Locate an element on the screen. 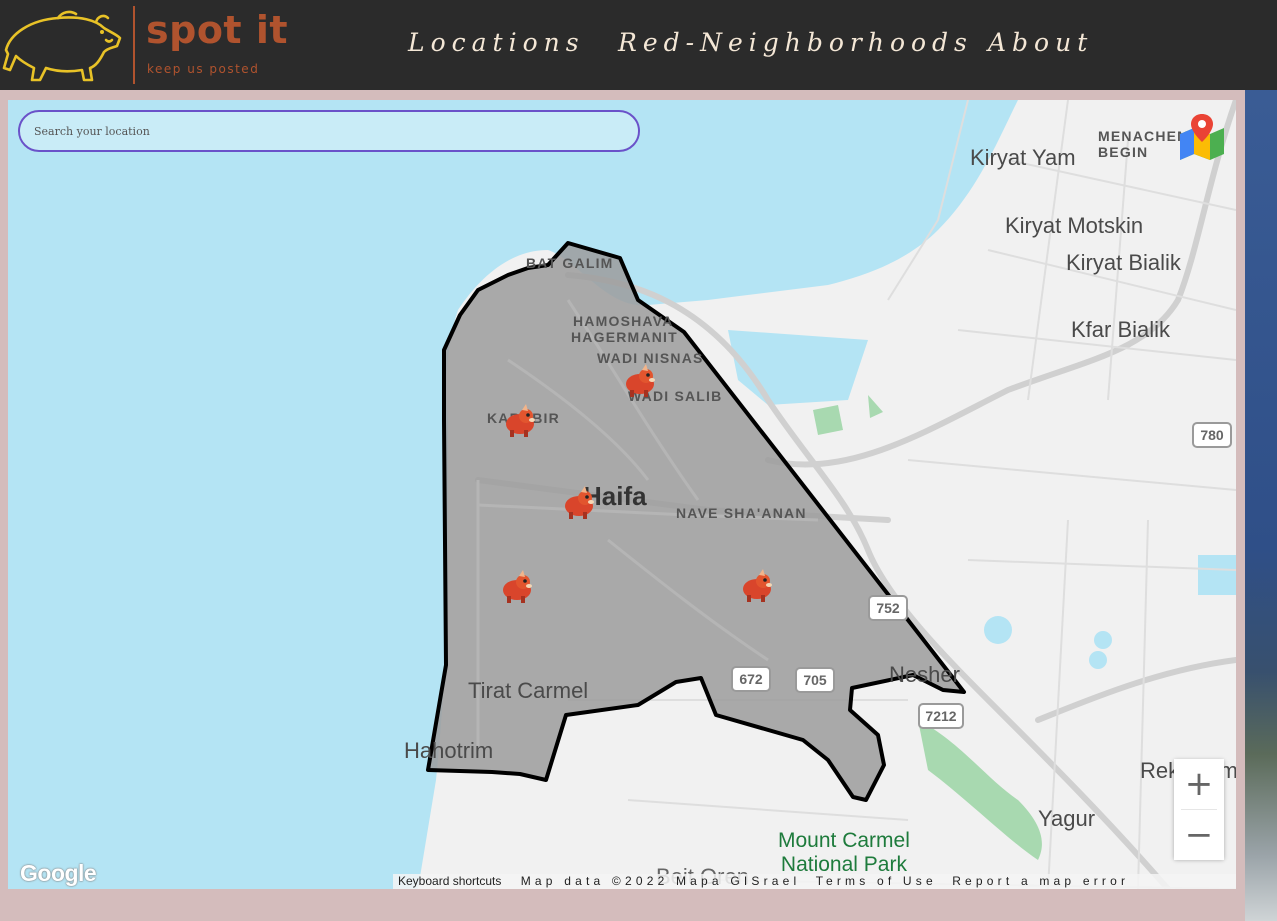  terms-of-use-link: Terms of Use is located at coordinates (876, 881).